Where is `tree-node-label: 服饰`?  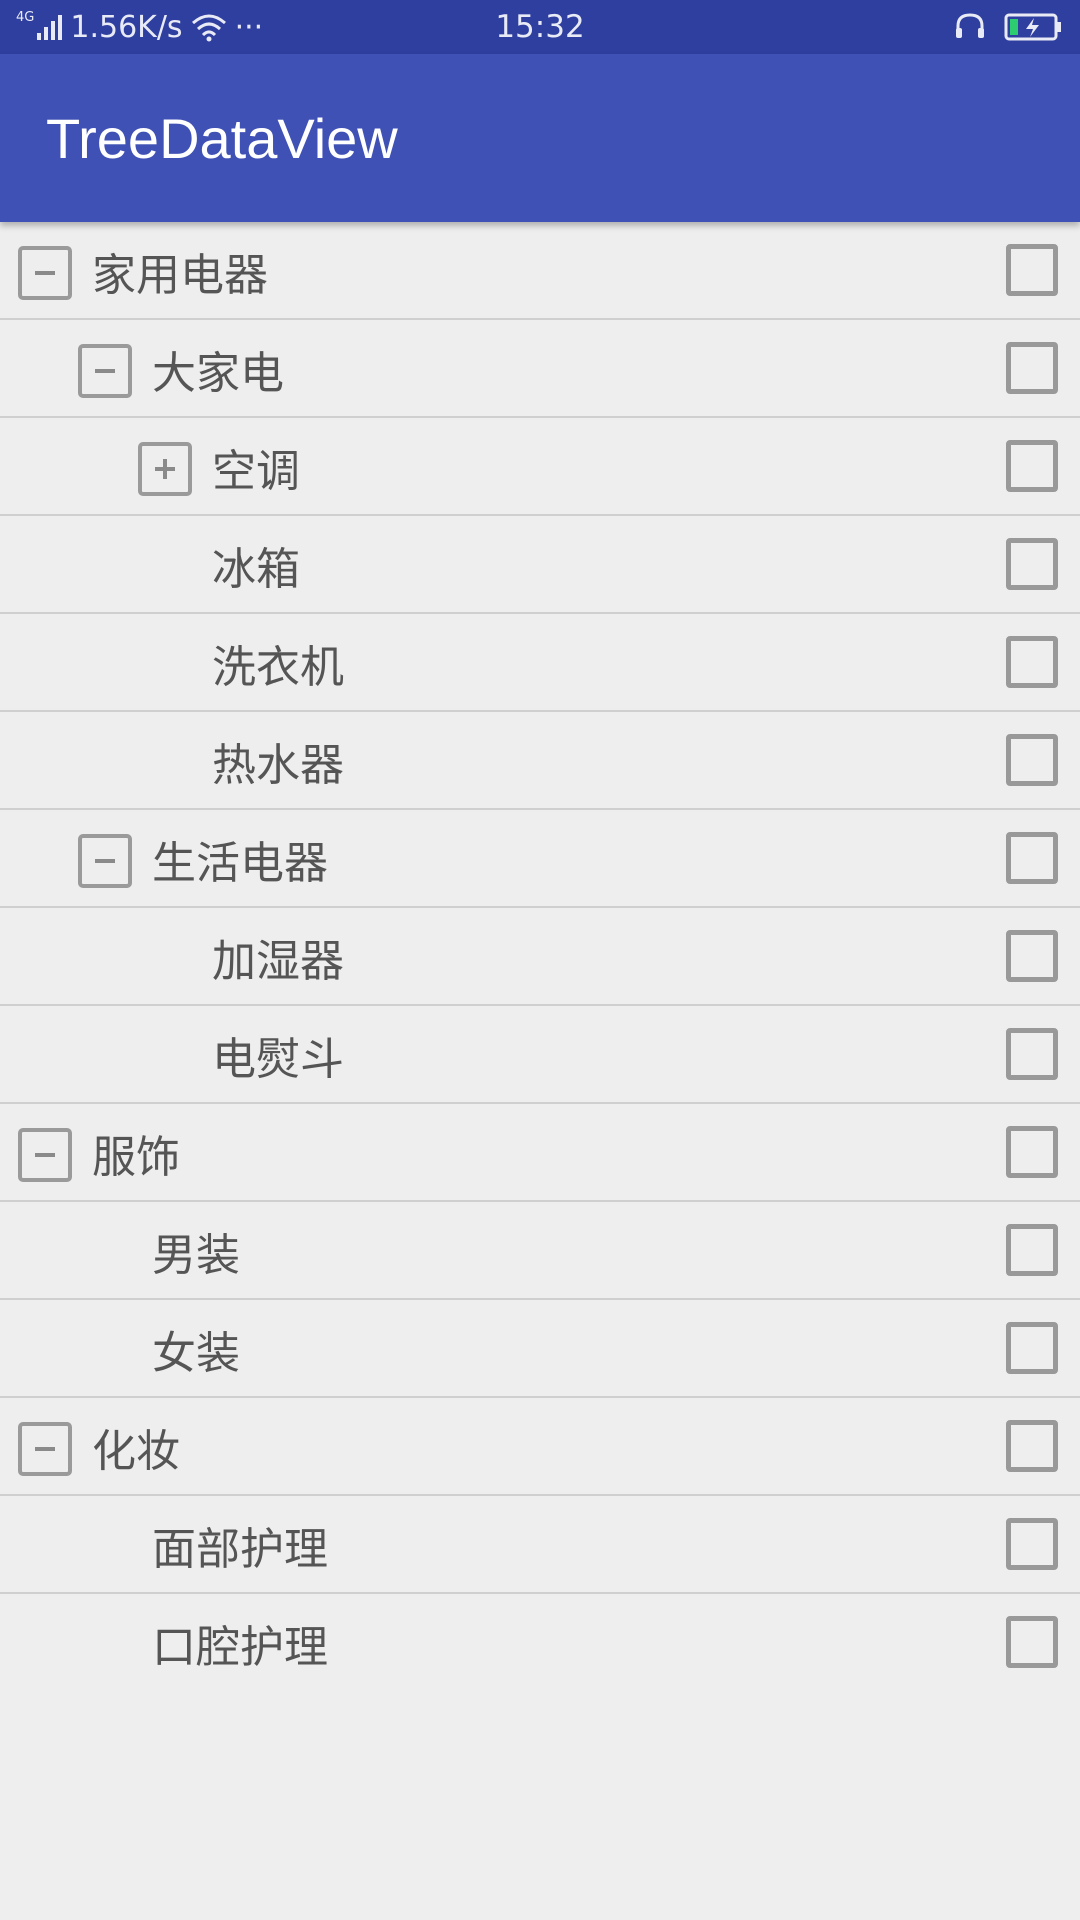 tree-node-label: 服饰 is located at coordinates (136, 1157).